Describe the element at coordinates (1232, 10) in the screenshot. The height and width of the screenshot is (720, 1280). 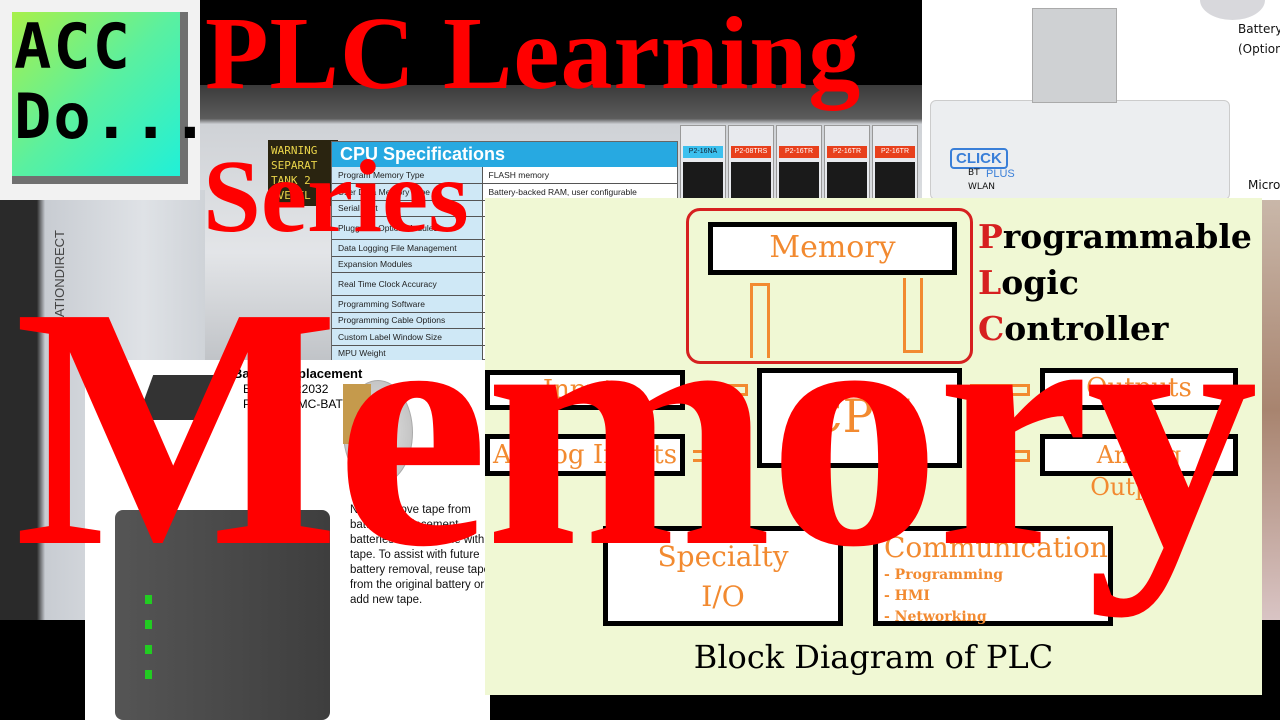
I see `battery-coin` at that location.